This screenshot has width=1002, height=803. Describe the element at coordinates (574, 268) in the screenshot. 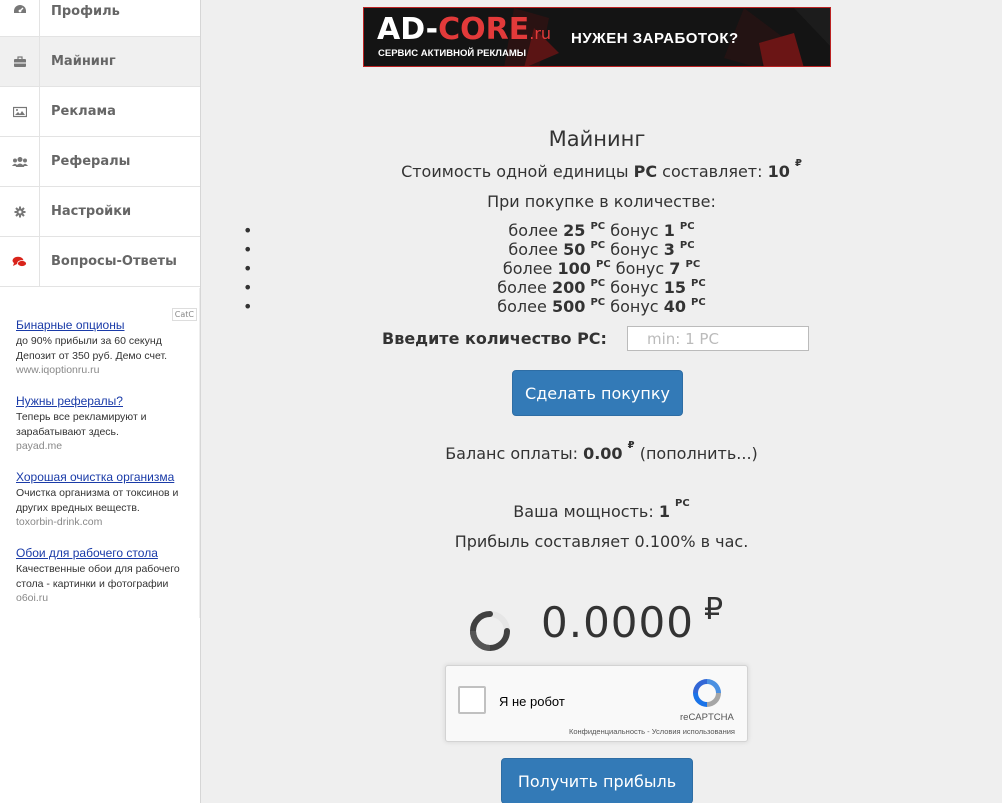

I see `tier-min: 100` at that location.